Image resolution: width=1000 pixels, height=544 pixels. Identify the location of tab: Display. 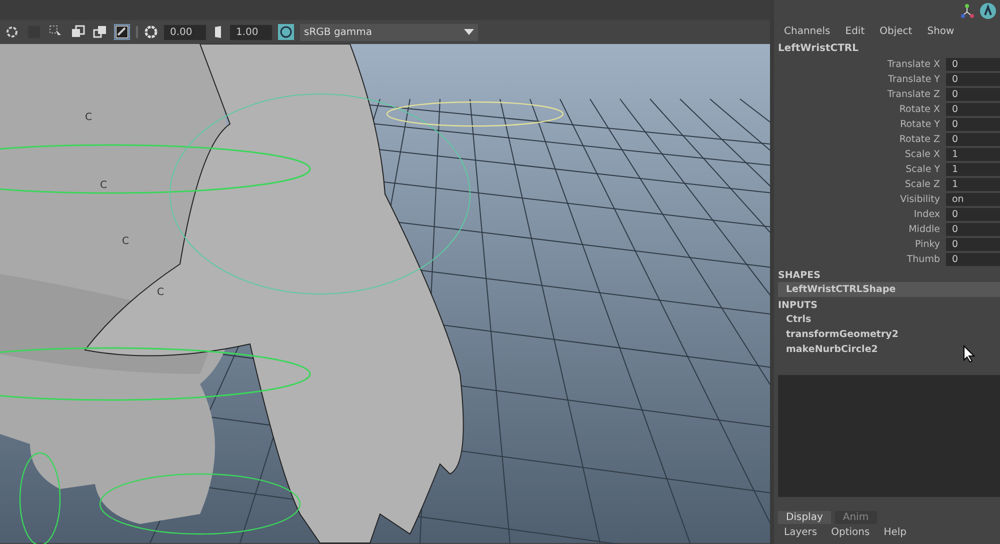
(804, 517).